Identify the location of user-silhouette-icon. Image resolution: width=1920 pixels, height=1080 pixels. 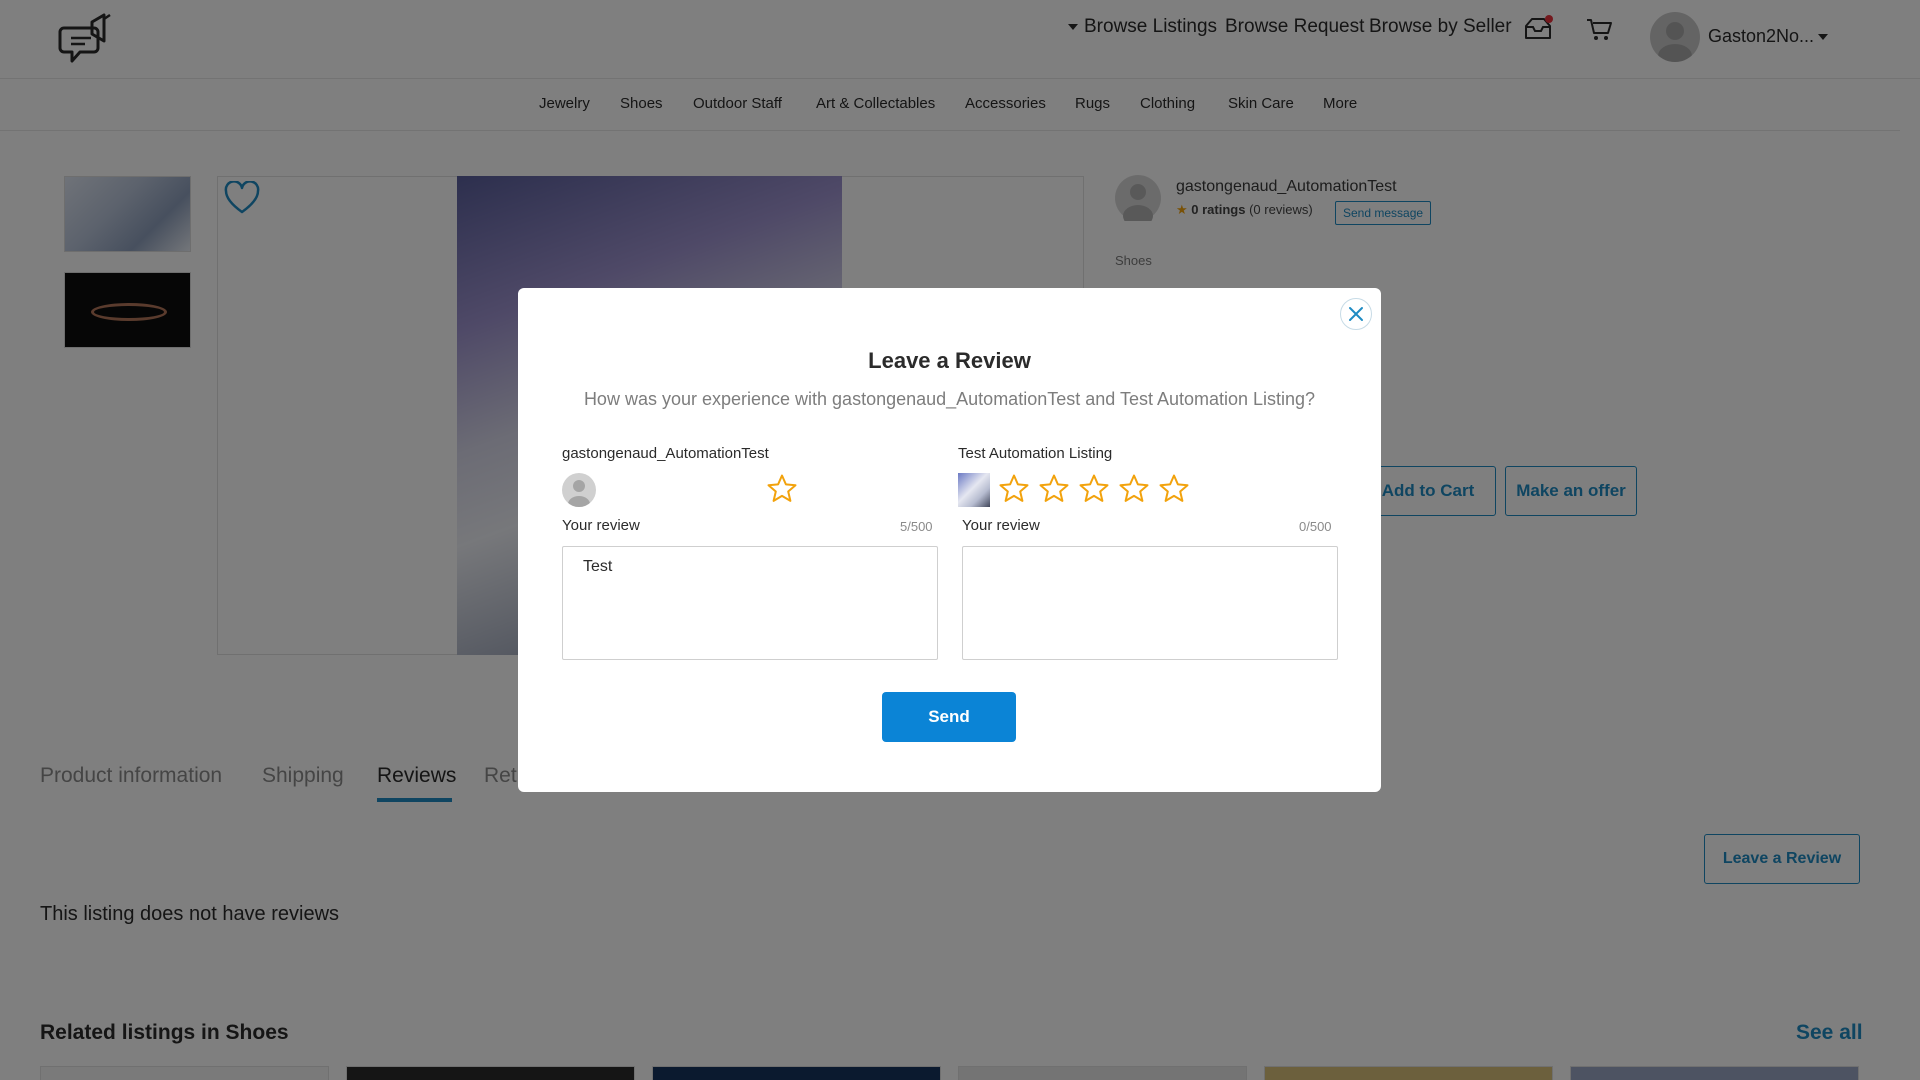
(579, 493).